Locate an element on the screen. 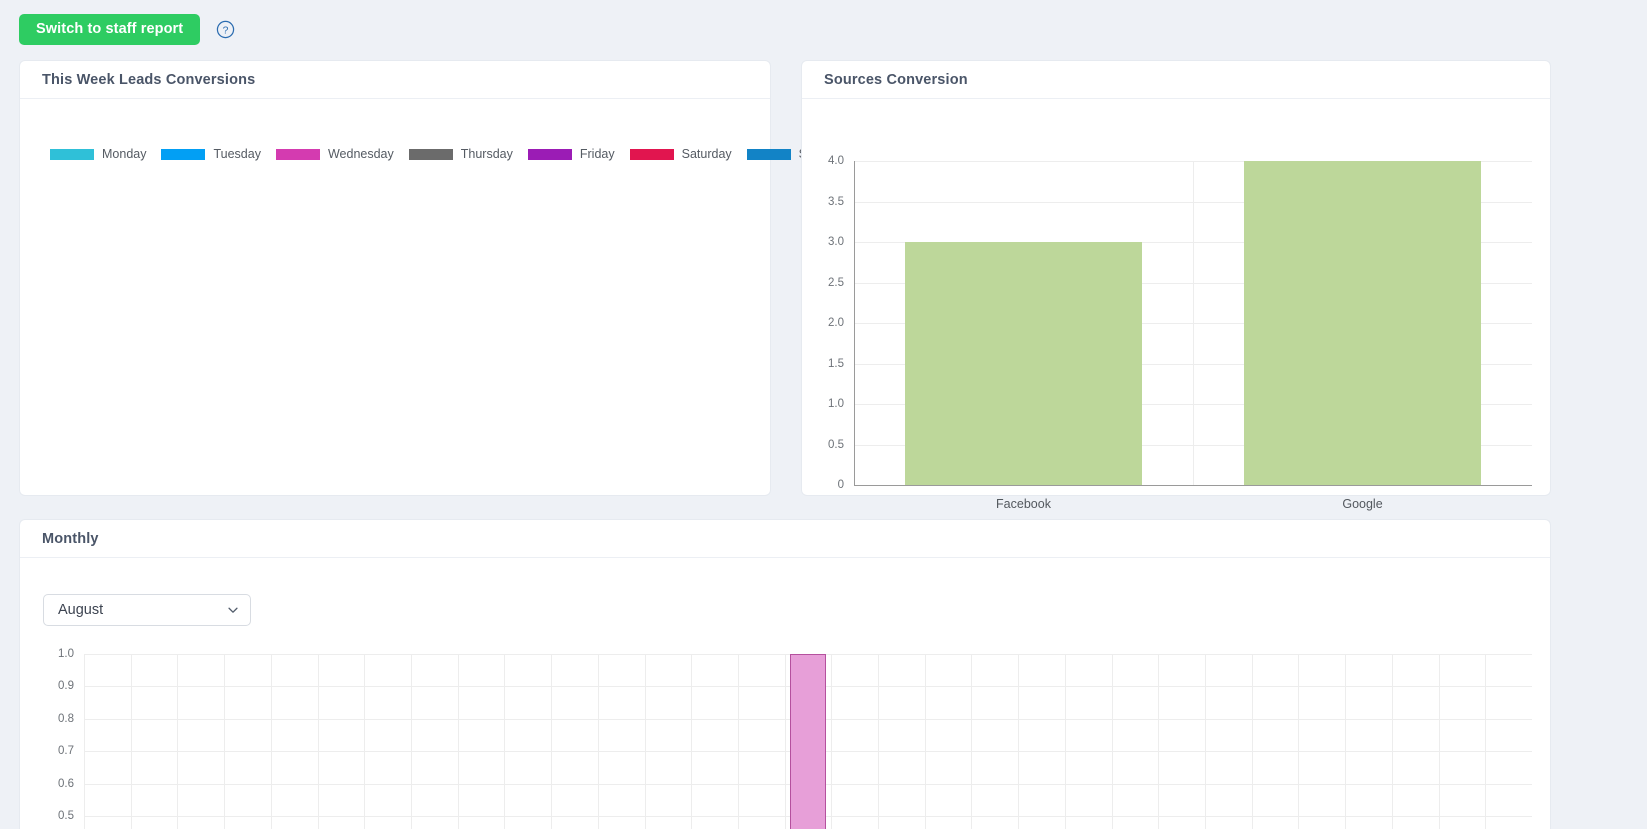 The width and height of the screenshot is (1647, 829). legend-label: Thursday is located at coordinates (486, 154).